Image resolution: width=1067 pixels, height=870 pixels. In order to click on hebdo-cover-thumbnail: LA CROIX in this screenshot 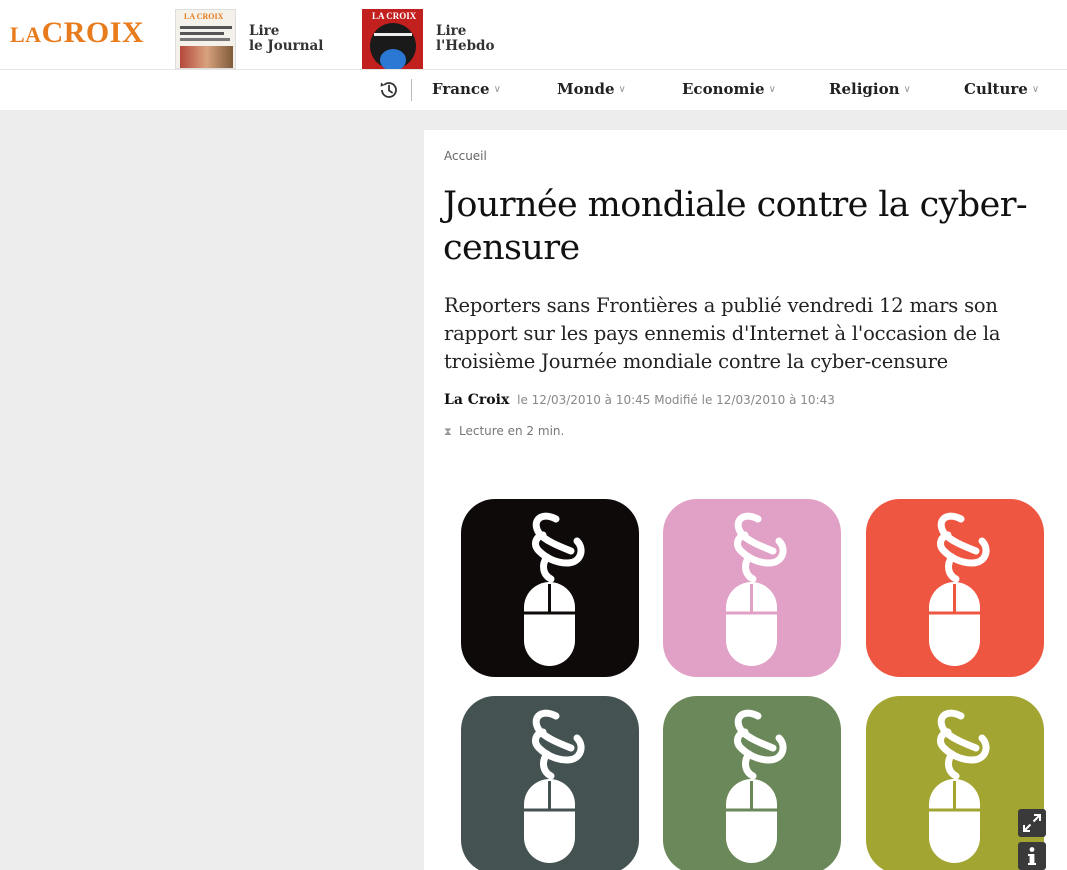, I will do `click(392, 39)`.